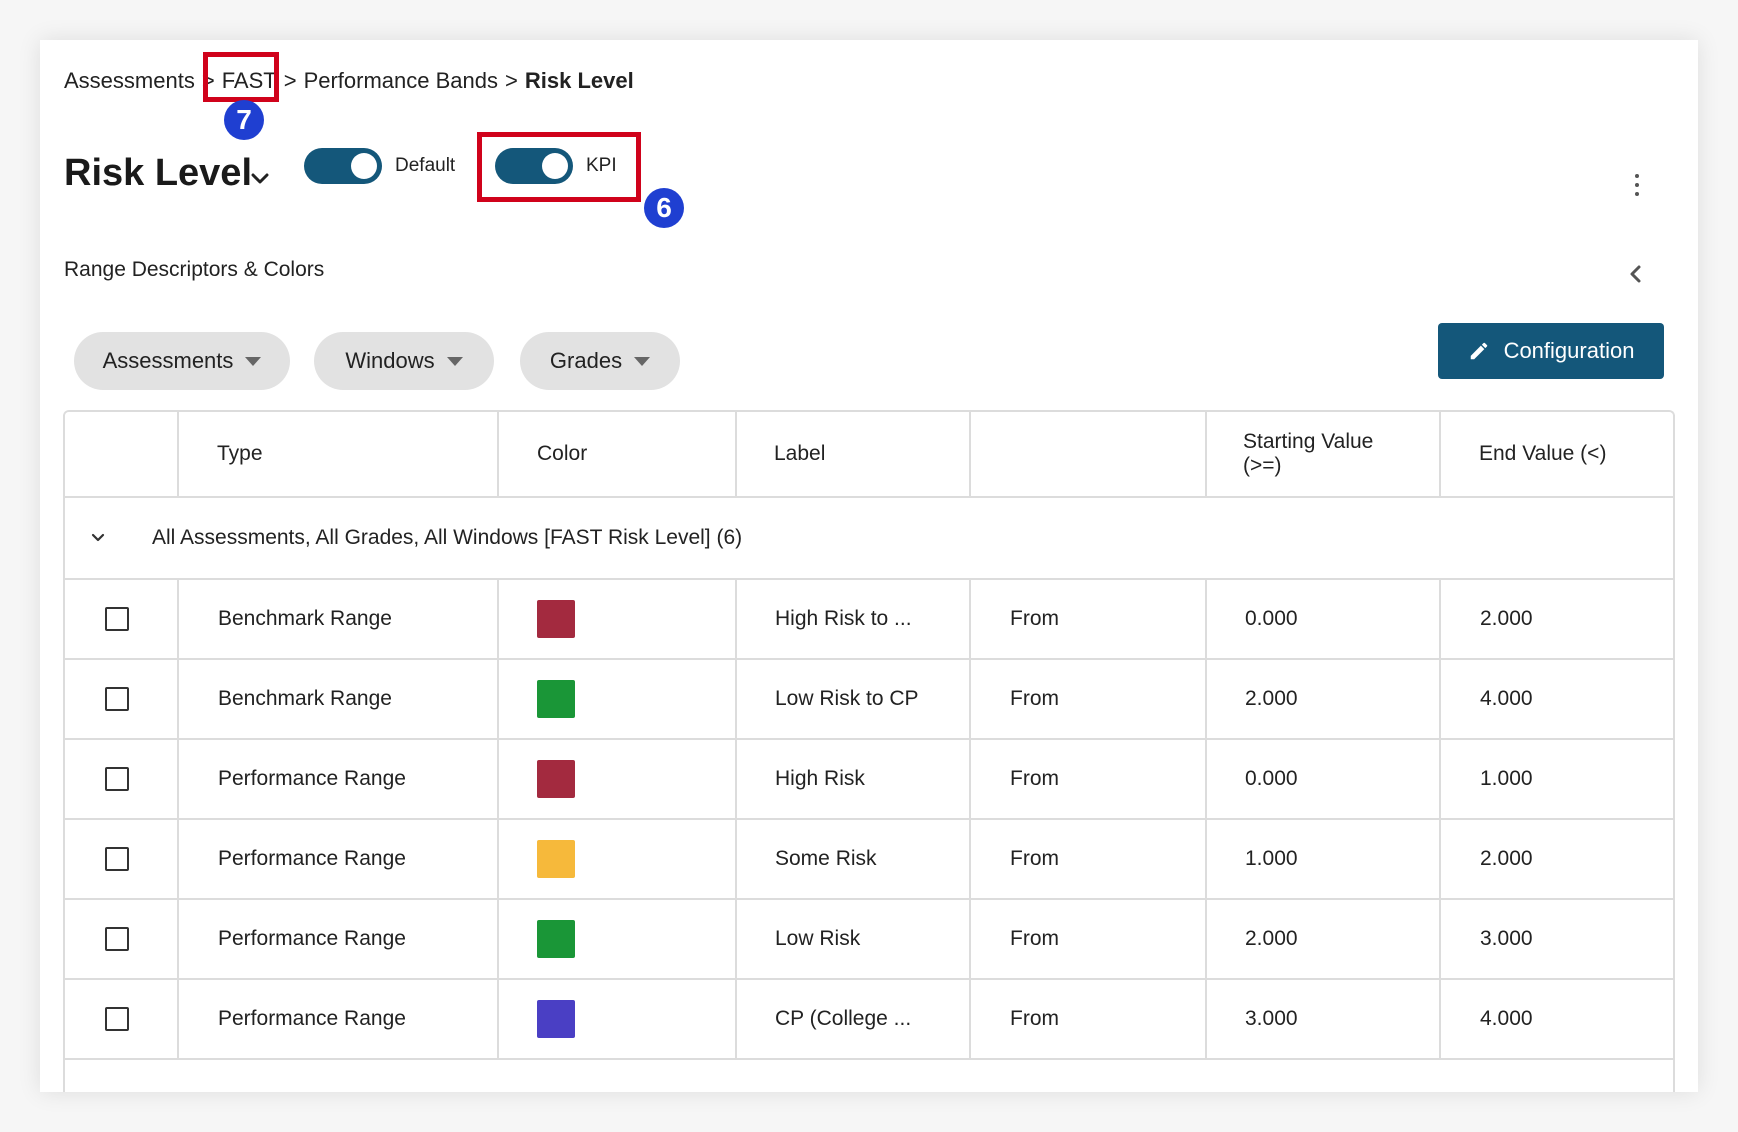  I want to click on row-end-value: 3.000, so click(1506, 938).